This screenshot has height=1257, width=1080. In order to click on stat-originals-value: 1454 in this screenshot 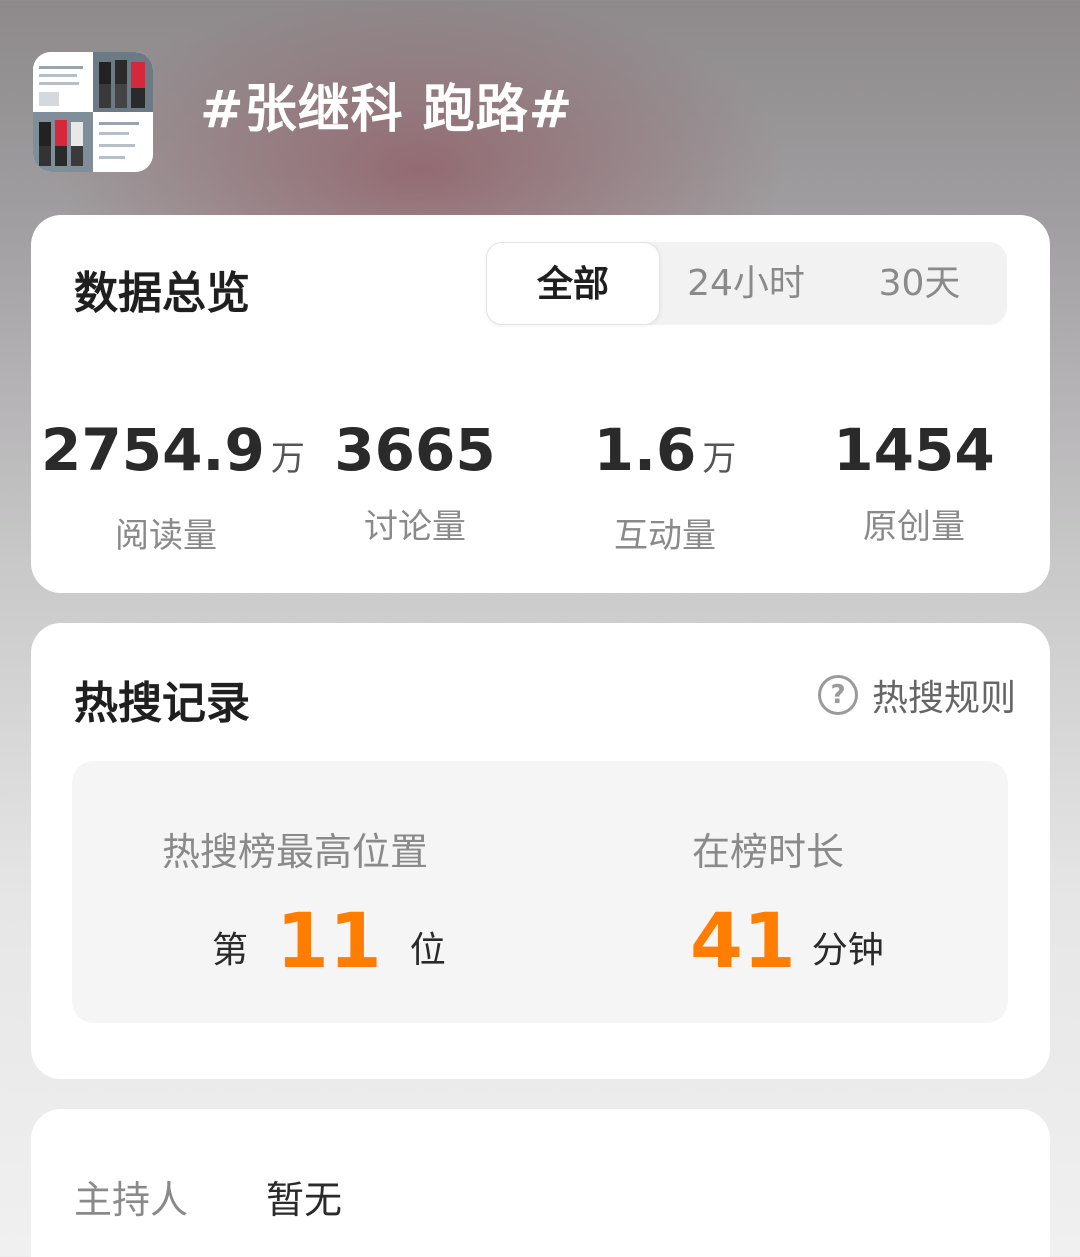, I will do `click(914, 450)`.